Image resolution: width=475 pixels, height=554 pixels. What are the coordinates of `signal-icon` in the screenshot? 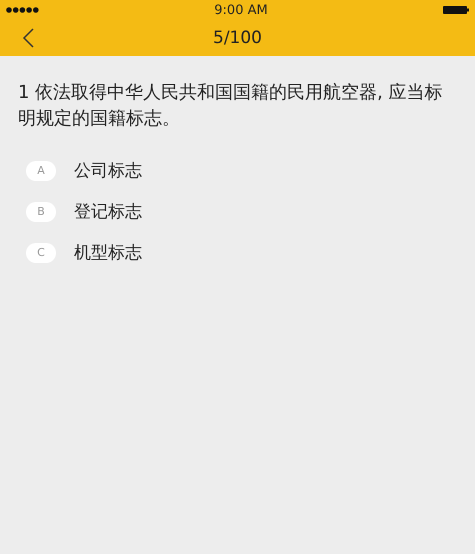 It's located at (22, 10).